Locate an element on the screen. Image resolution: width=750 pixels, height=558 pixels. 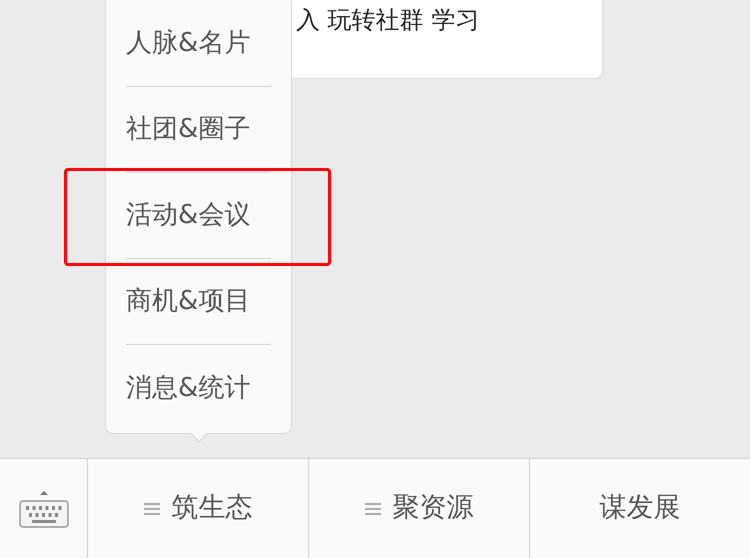
popup-menu-item: 消息&统计 is located at coordinates (188, 388).